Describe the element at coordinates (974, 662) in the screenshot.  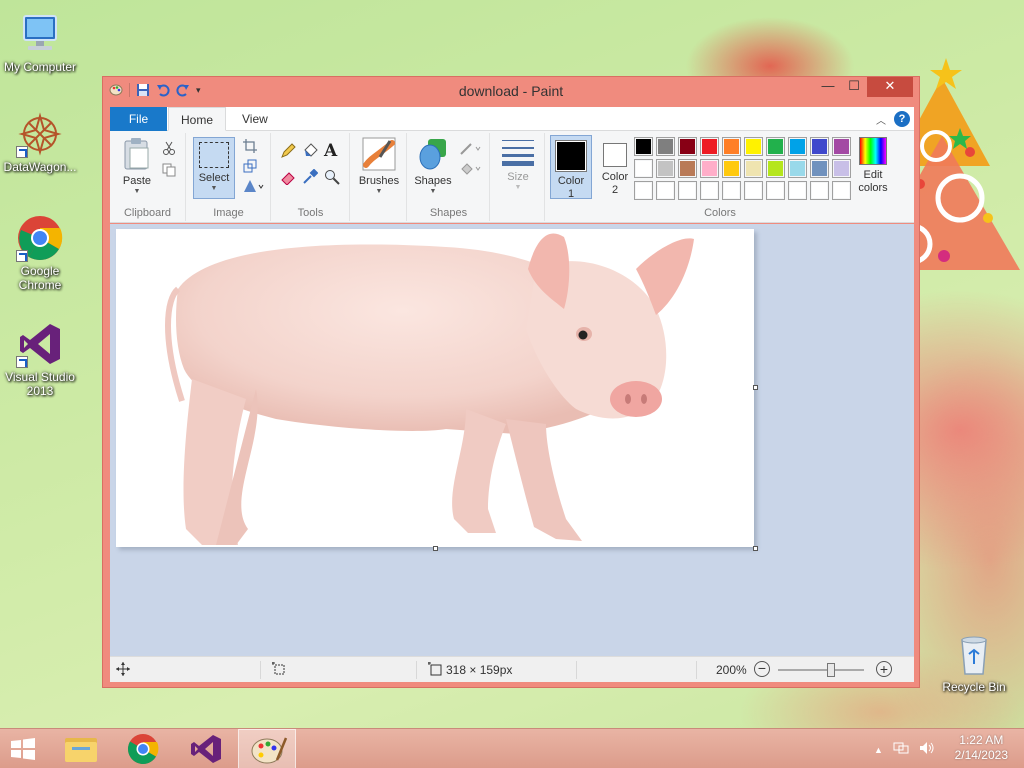
I see `desktop-icon-recycle-bin: Recycle Bin` at that location.